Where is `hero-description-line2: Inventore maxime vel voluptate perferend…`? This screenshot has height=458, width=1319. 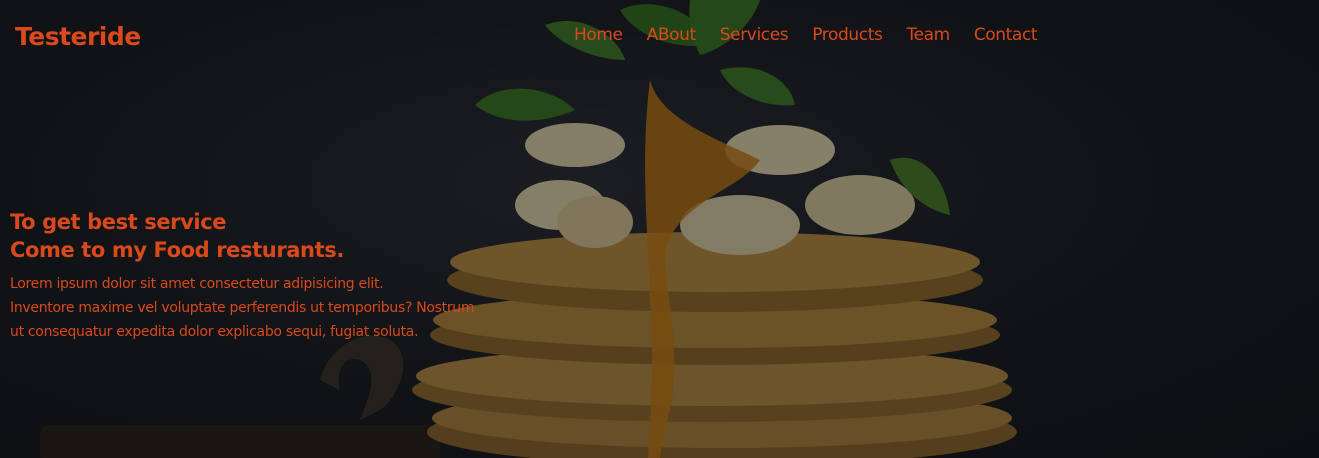 hero-description-line2: Inventore maxime vel voluptate perferend… is located at coordinates (242, 308).